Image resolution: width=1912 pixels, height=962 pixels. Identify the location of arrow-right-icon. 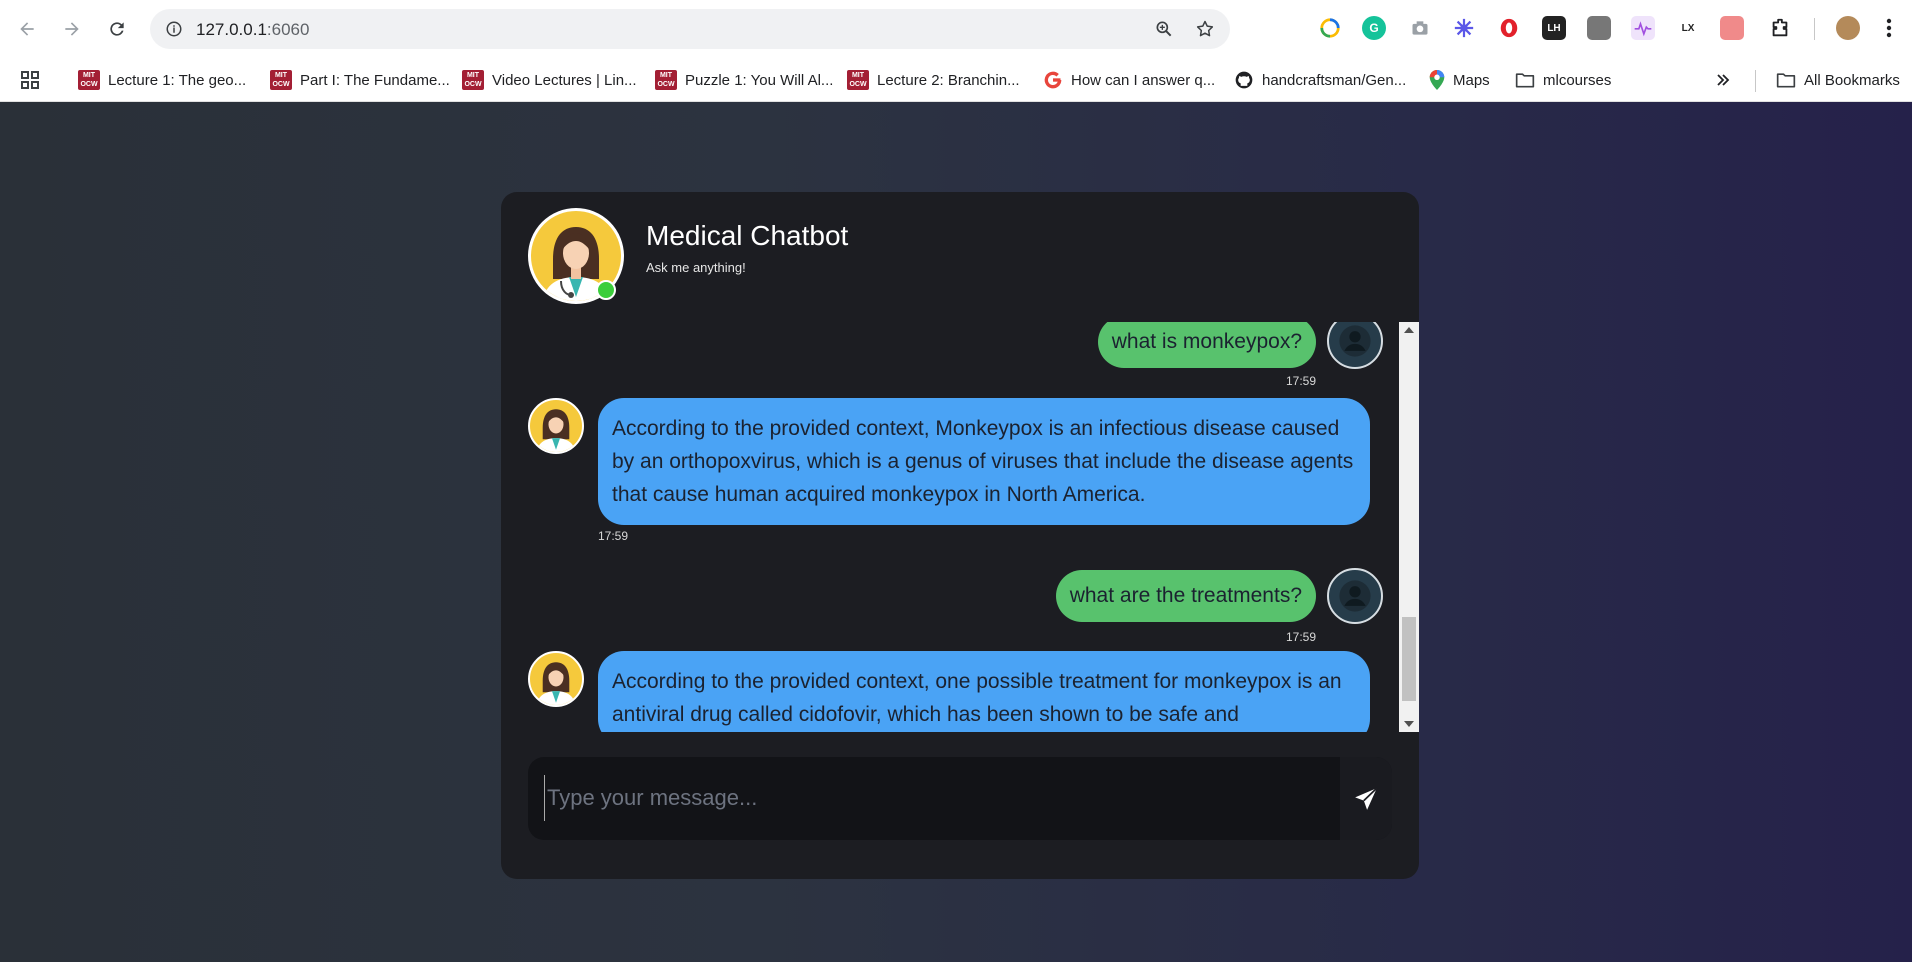
(72, 29).